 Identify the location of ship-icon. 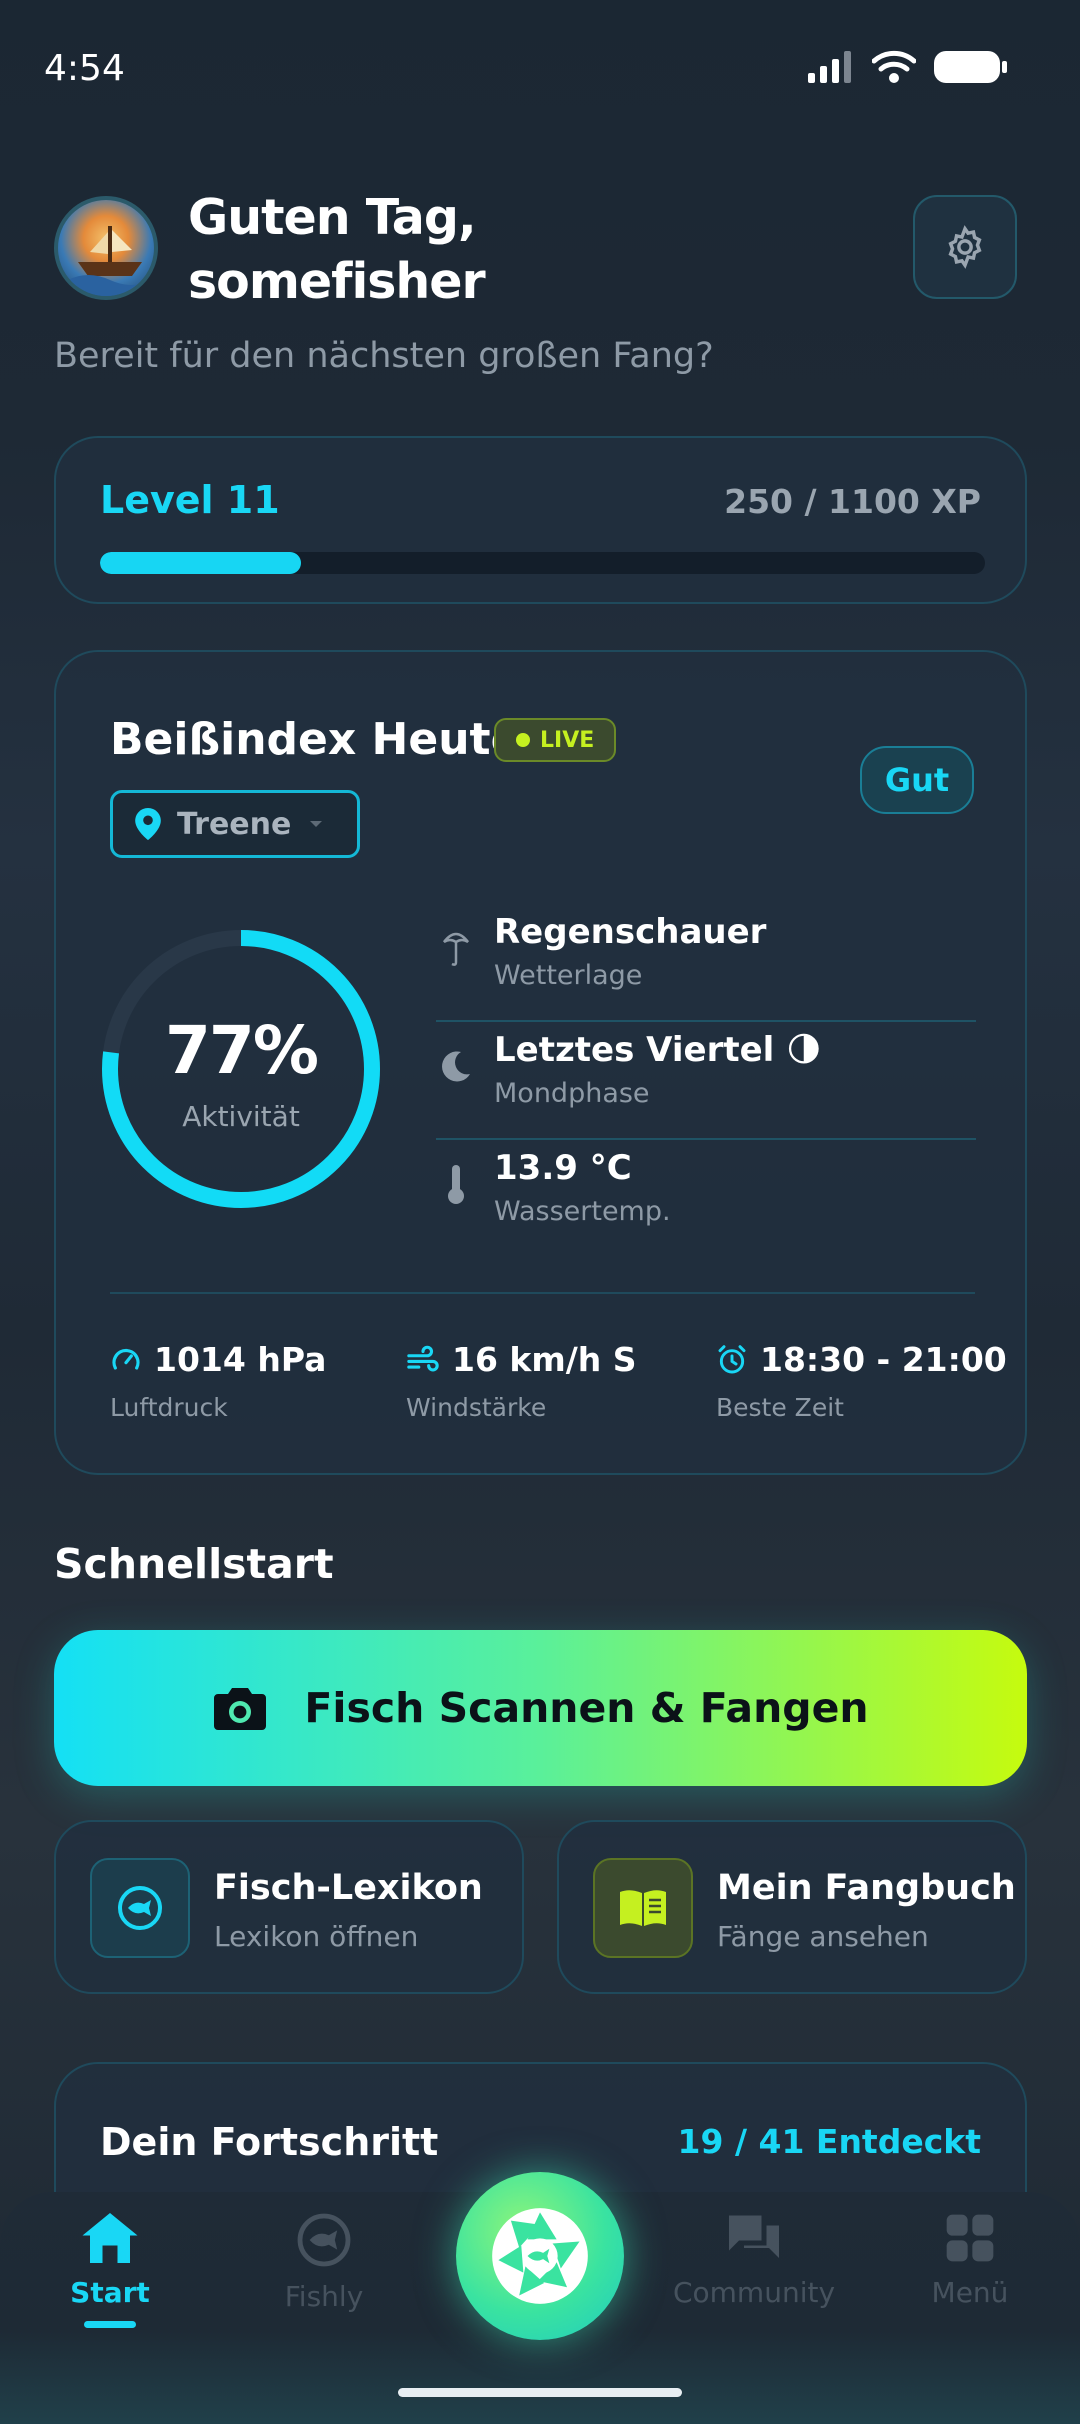
(111, 261).